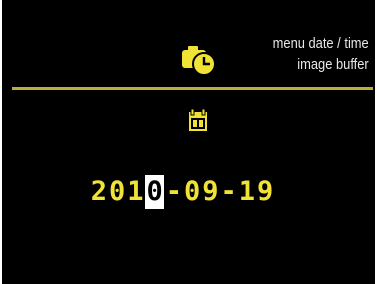 Image resolution: width=377 pixels, height=284 pixels. I want to click on menu-title: menu date / time, so click(320, 43).